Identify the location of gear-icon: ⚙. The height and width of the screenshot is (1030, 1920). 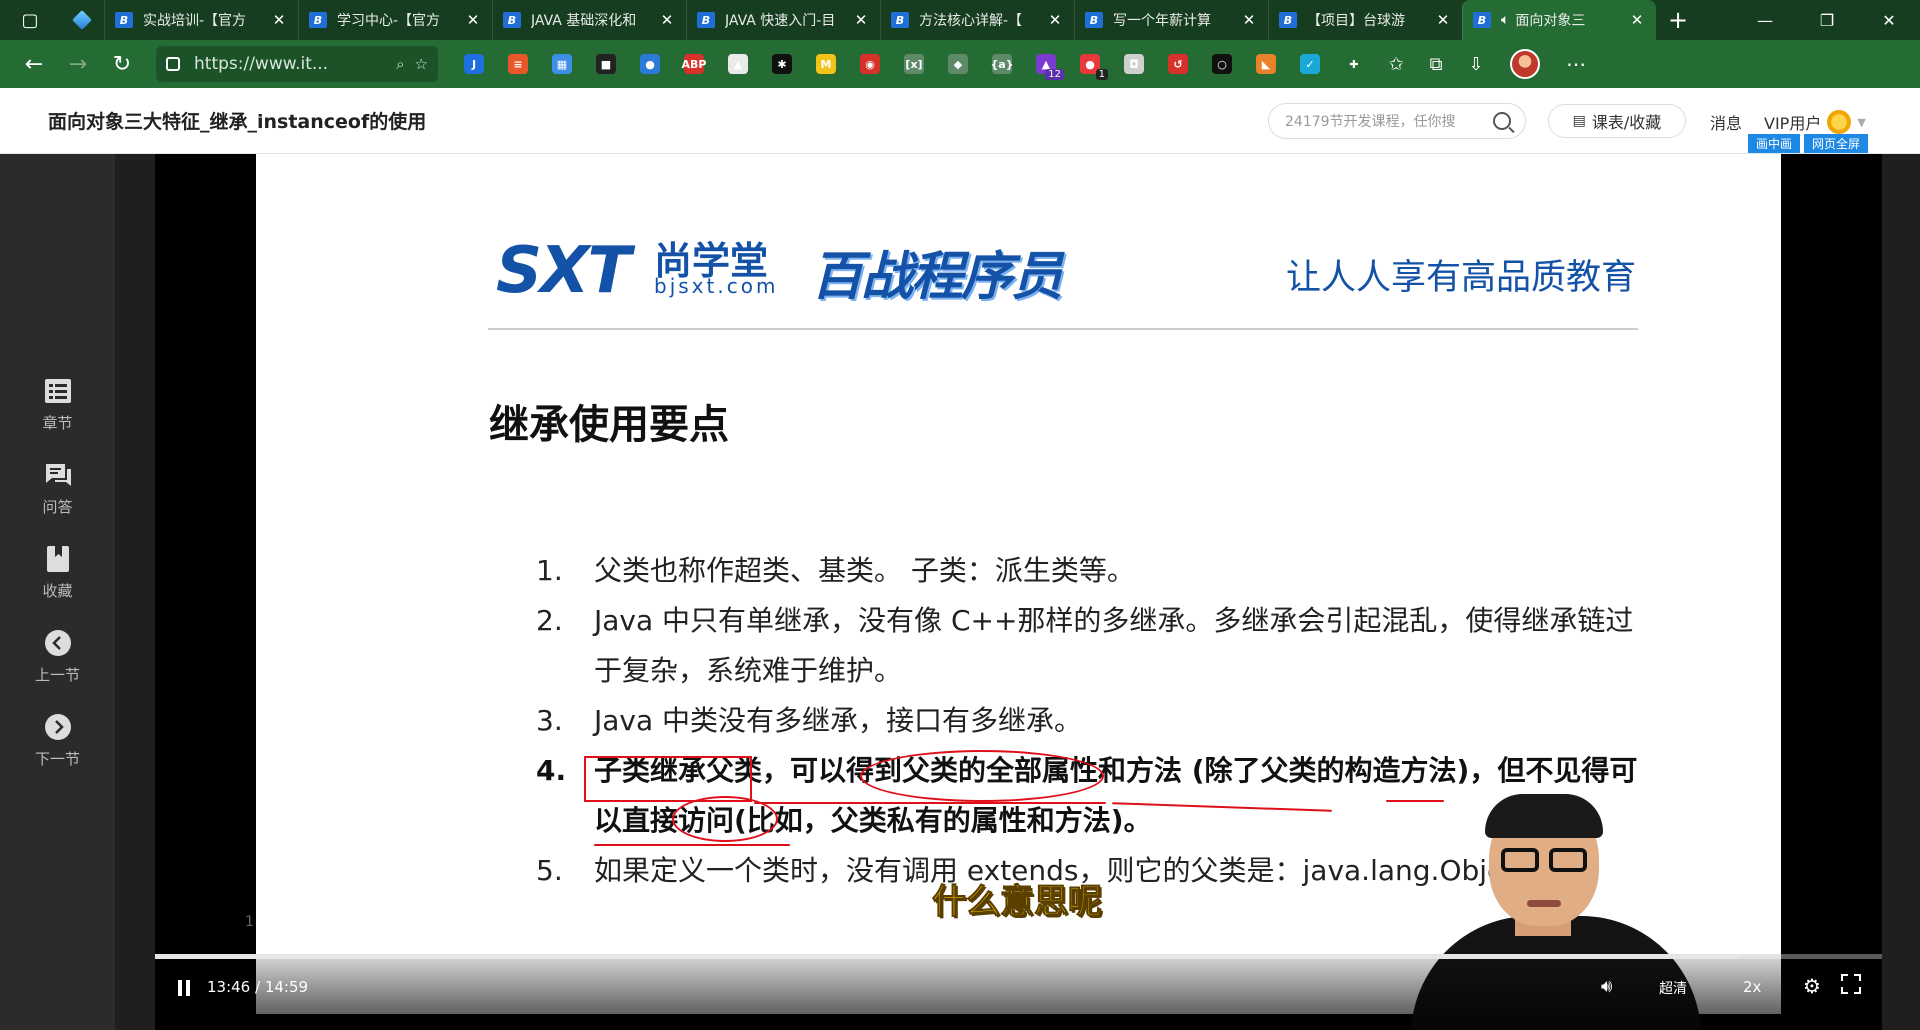
(1812, 986).